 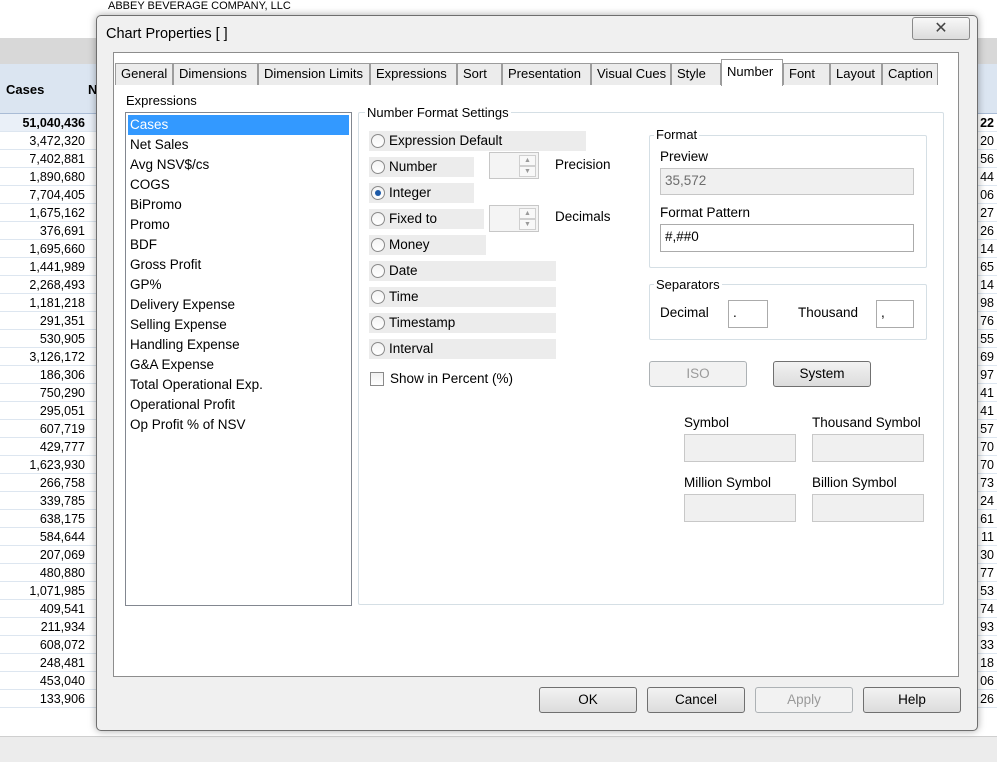 What do you see at coordinates (238, 265) in the screenshot?
I see `list-item: Gross Profit` at bounding box center [238, 265].